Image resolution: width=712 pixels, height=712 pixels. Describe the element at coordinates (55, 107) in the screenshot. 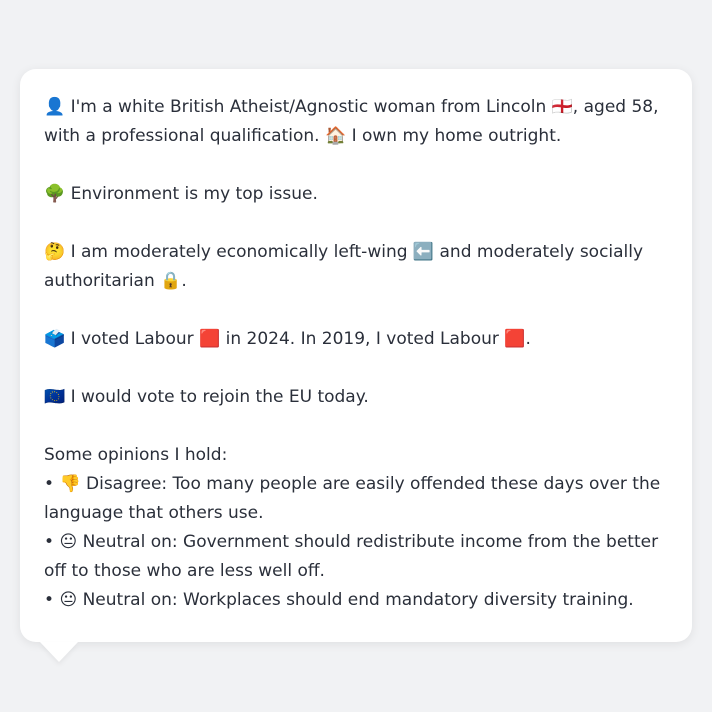

I see `person-icon: 👤` at that location.